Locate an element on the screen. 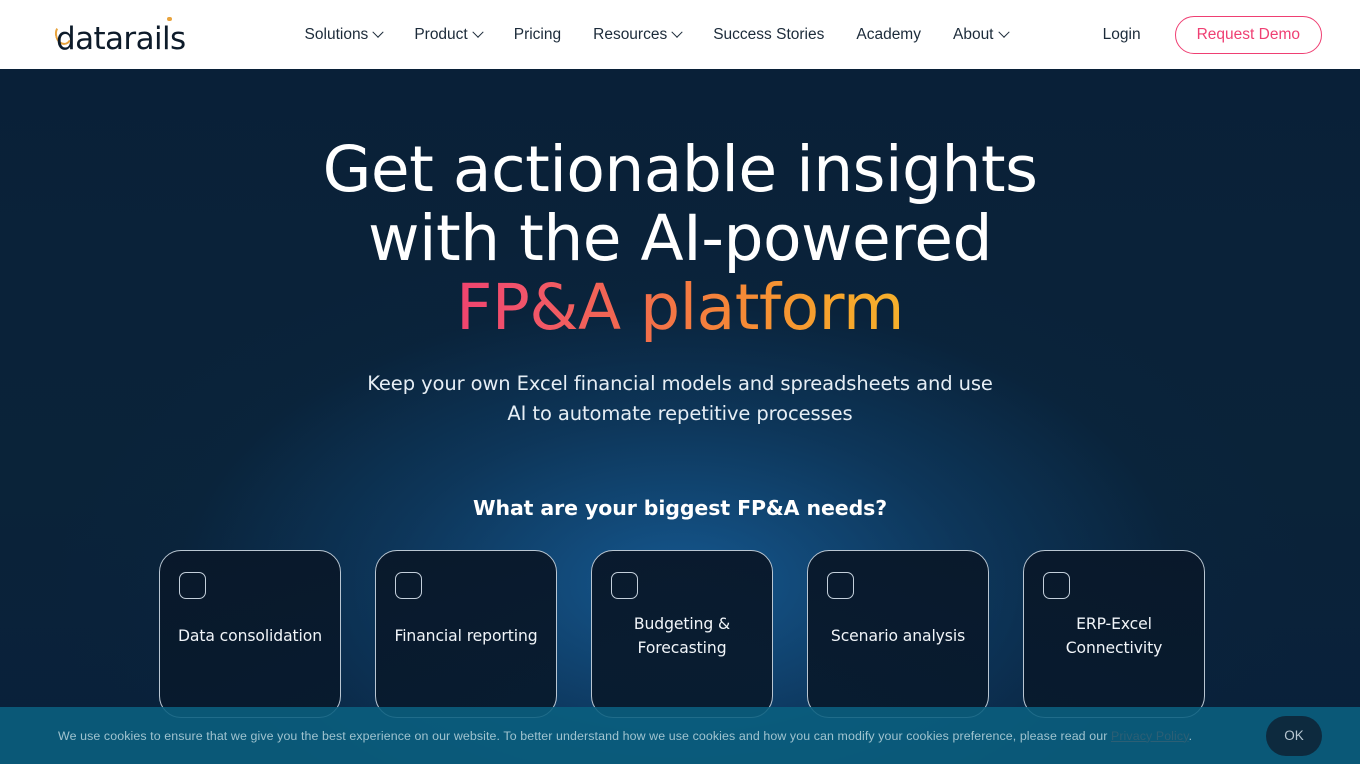 Image resolution: width=1360 pixels, height=764 pixels. needs-card-label: Budgeting & Forecasting is located at coordinates (682, 636).